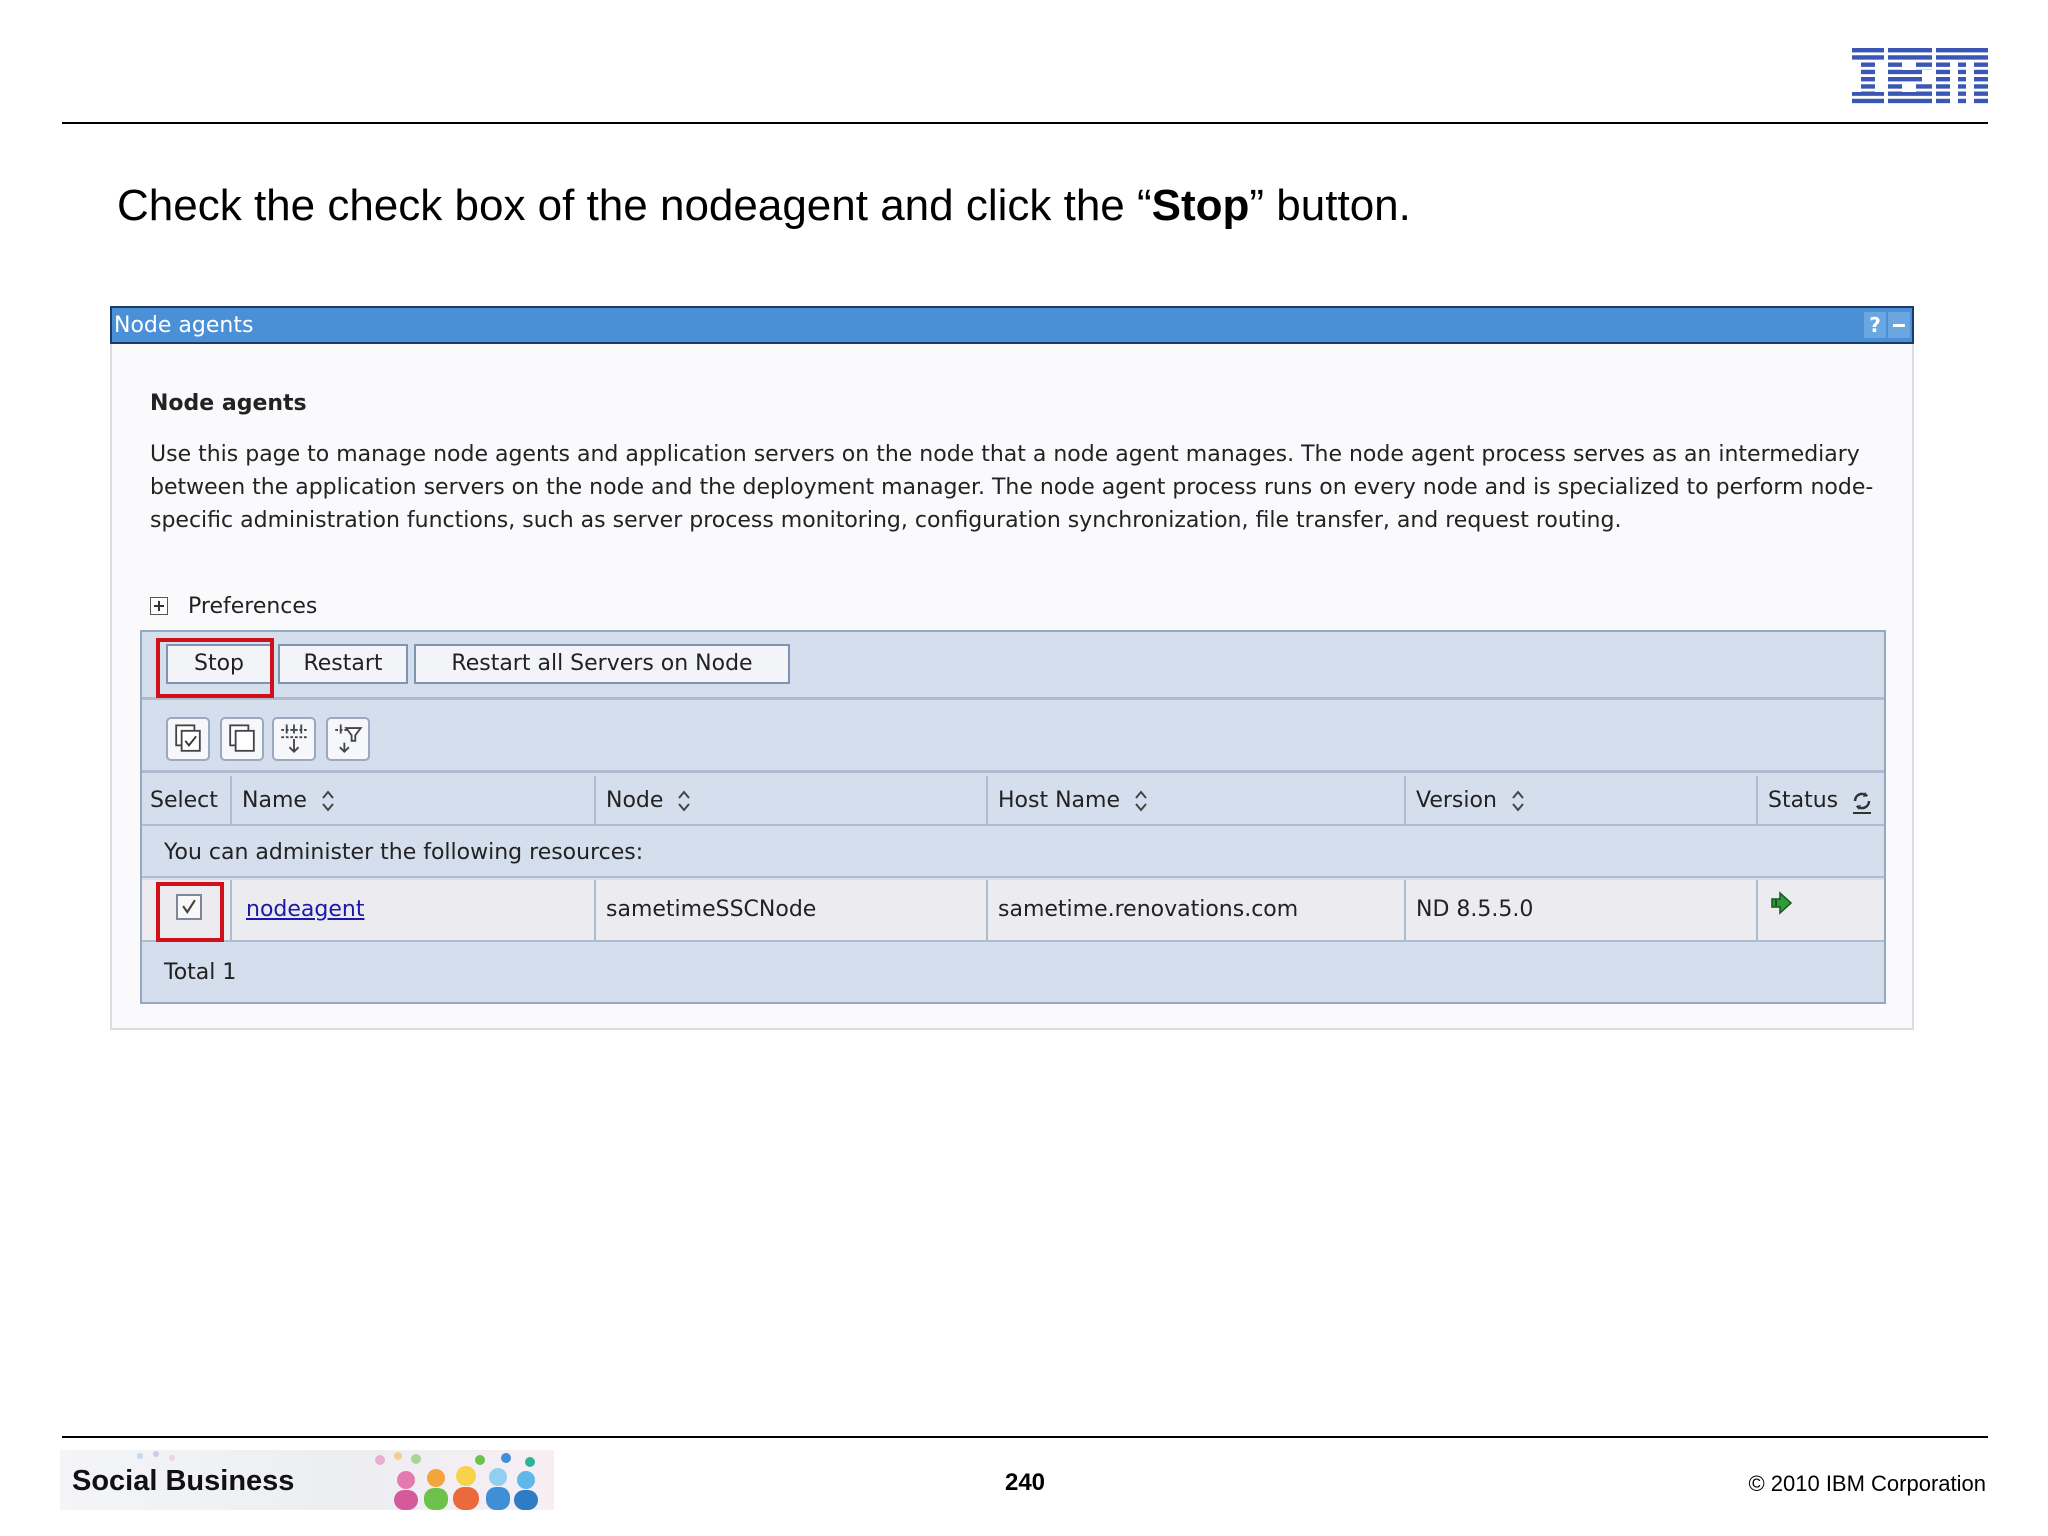 This screenshot has width=2048, height=1536. I want to click on column-header-node: Node, so click(792, 801).